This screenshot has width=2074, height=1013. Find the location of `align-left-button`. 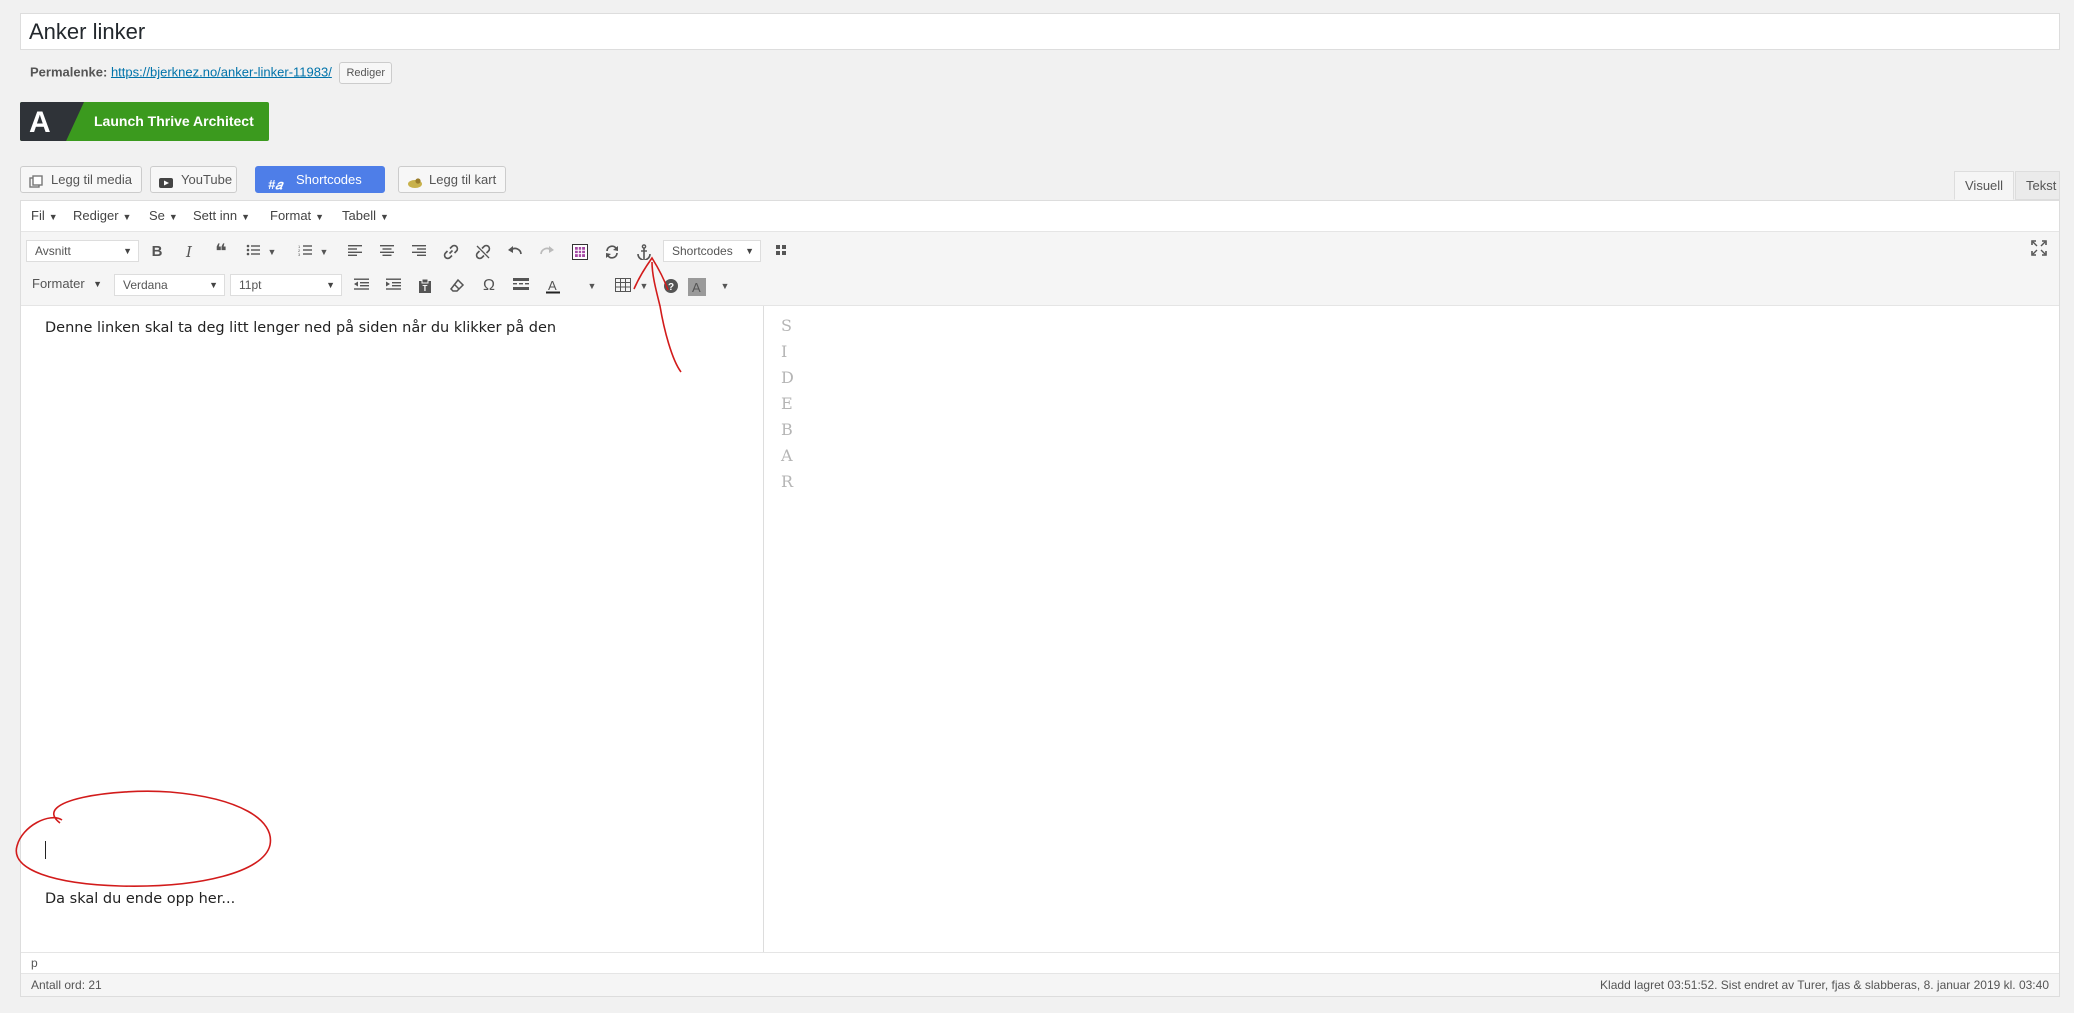

align-left-button is located at coordinates (355, 252).